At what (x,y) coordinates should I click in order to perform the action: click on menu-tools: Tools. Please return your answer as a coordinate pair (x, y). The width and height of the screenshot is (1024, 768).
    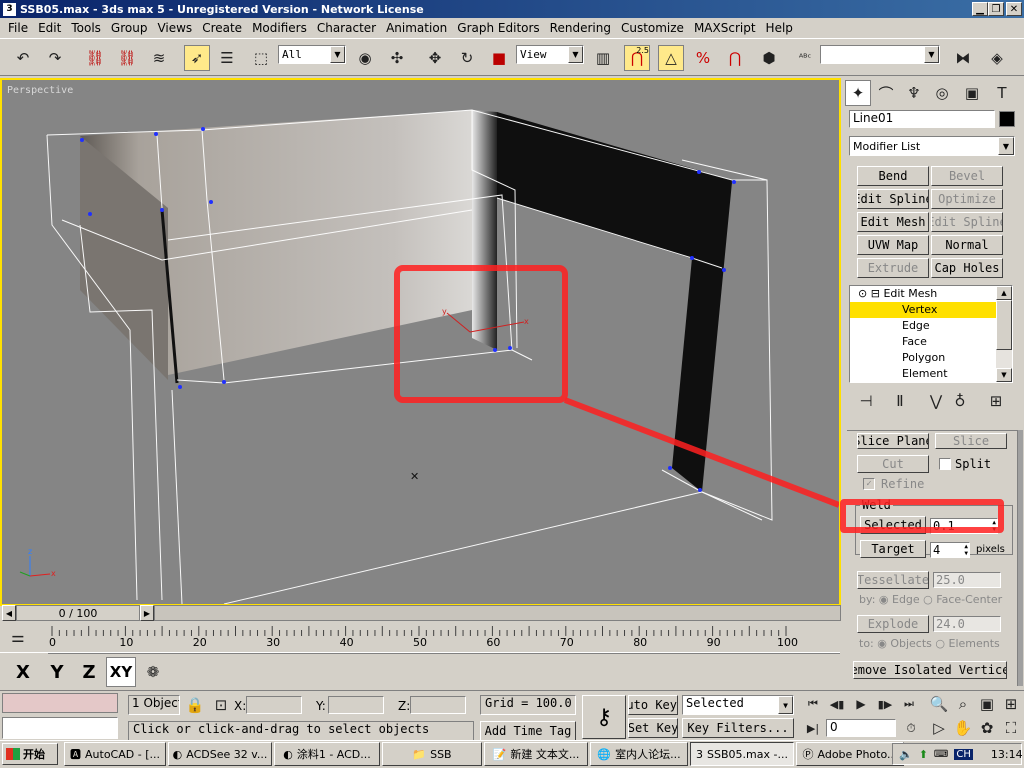
    Looking at the image, I should click on (86, 28).